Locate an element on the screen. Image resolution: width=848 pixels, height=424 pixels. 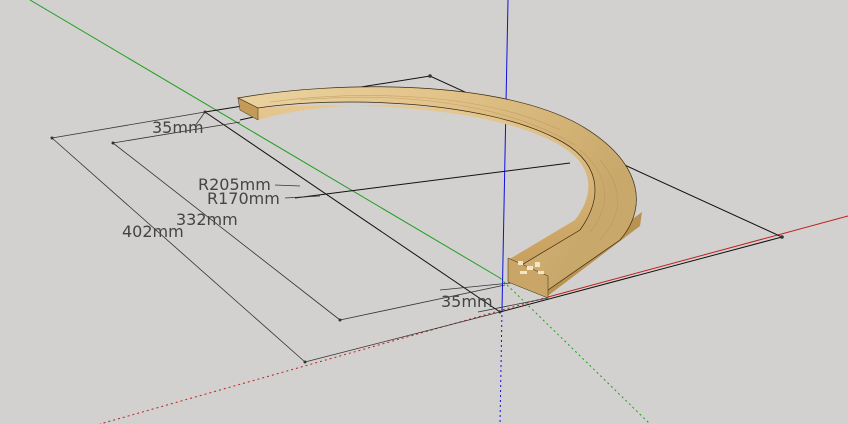
green-axis-dotted is located at coordinates (575, 350).